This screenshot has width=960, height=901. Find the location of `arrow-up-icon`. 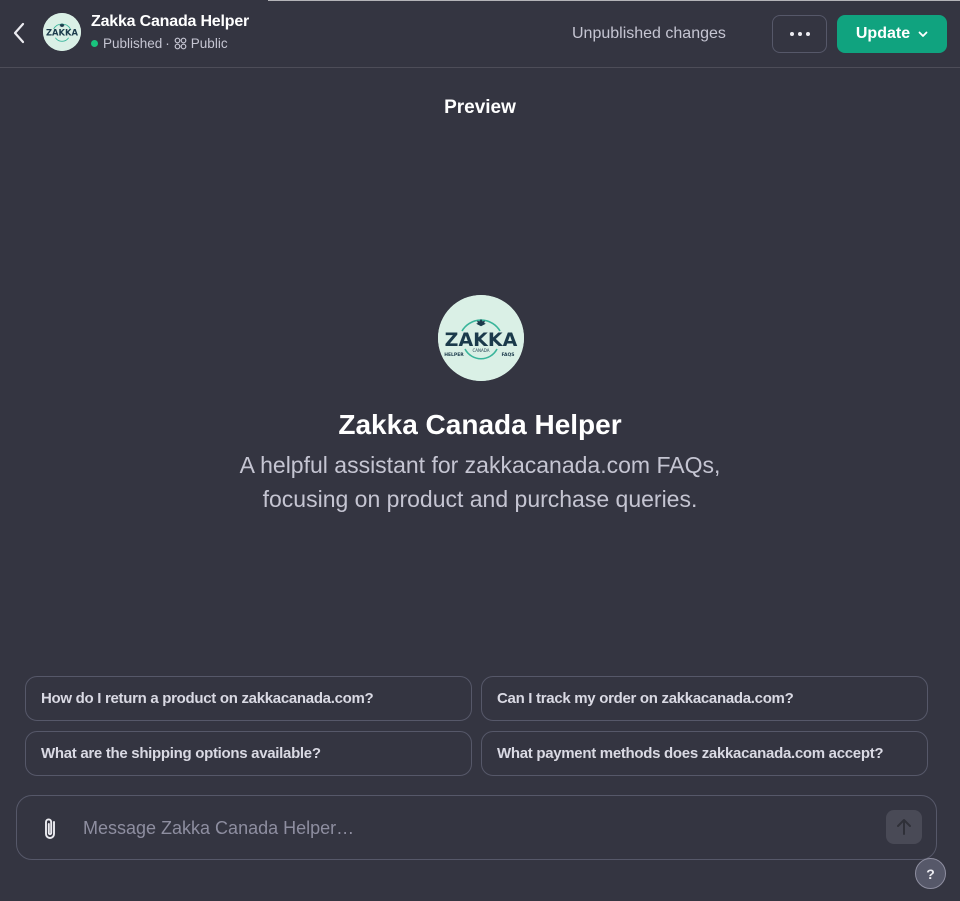

arrow-up-icon is located at coordinates (904, 827).